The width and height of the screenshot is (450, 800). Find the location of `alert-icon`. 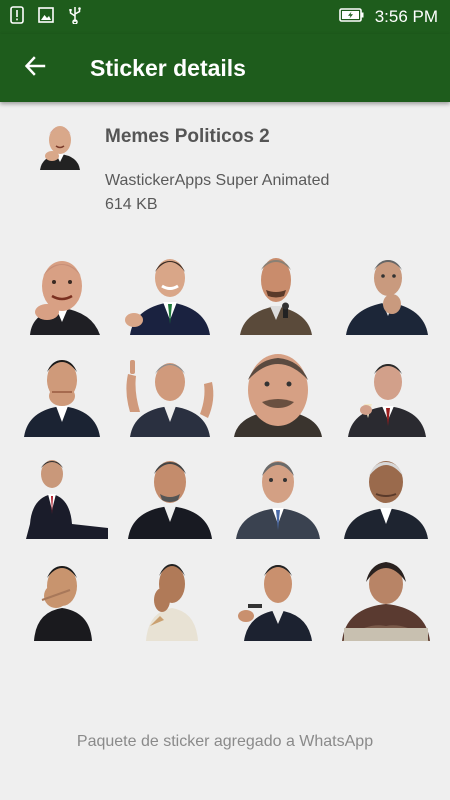

alert-icon is located at coordinates (17, 17).